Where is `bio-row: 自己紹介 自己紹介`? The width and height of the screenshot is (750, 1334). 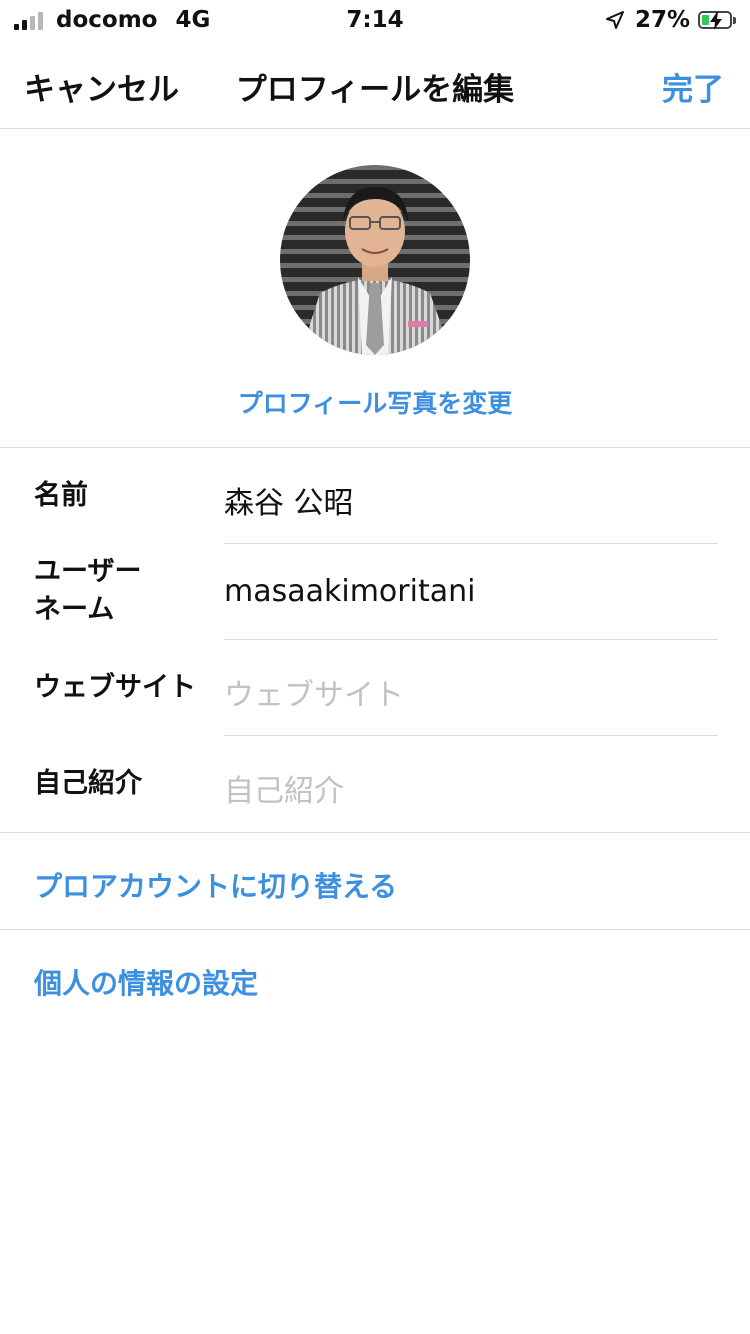
bio-row: 自己紹介 自己紹介 is located at coordinates (375, 784).